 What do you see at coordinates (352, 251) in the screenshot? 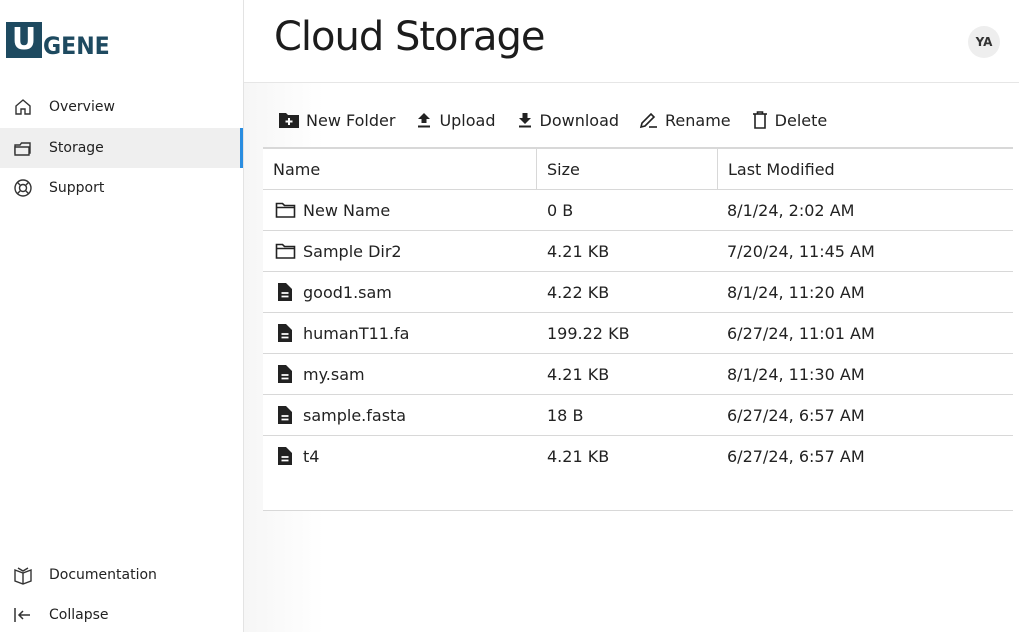
I see `file-name: Sample Dir2` at bounding box center [352, 251].